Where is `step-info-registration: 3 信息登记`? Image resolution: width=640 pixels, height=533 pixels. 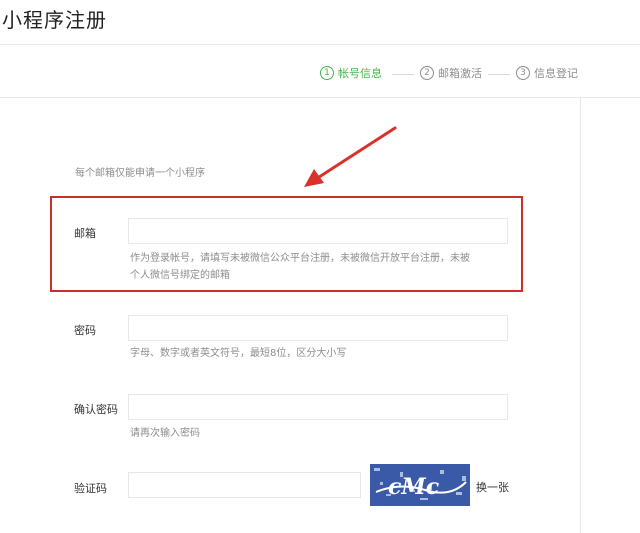 step-info-registration: 3 信息登记 is located at coordinates (547, 73).